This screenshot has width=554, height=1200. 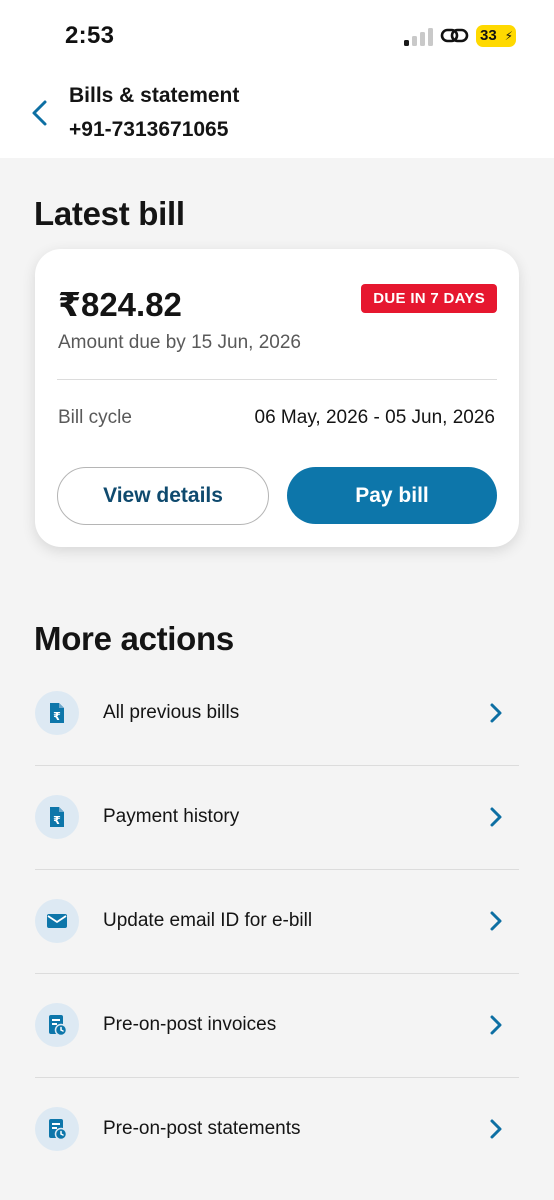 What do you see at coordinates (90, 35) in the screenshot?
I see `status-time: 2:53` at bounding box center [90, 35].